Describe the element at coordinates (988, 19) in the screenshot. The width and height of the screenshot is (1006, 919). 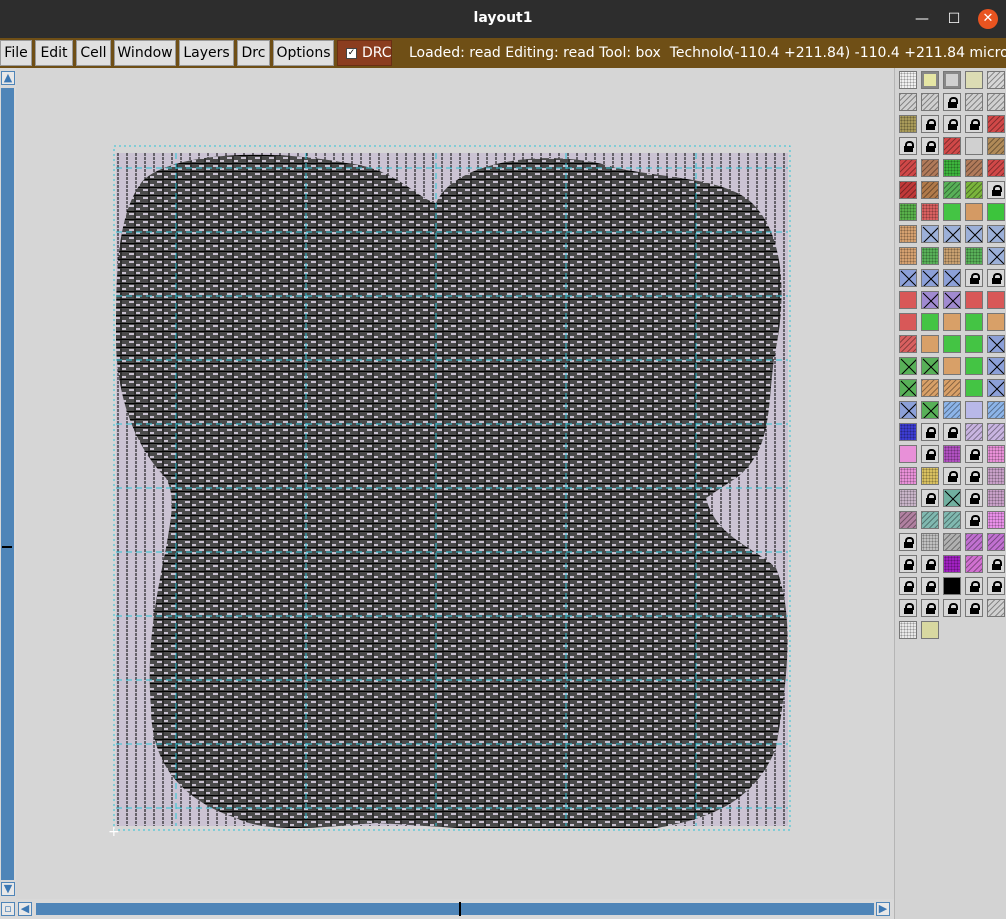
I see `close-icon: ✕` at that location.